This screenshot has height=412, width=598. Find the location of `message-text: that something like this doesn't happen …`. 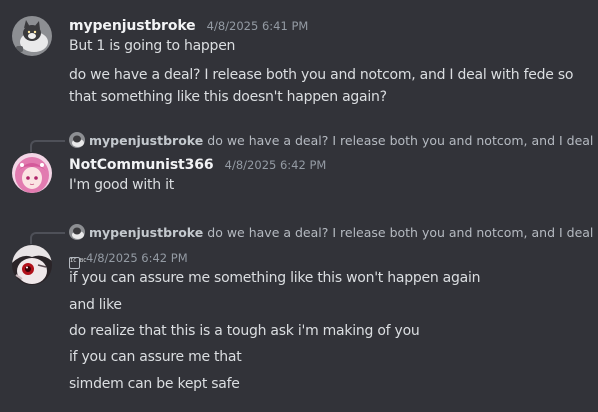

message-text: that something like this doesn't happen … is located at coordinates (228, 97).